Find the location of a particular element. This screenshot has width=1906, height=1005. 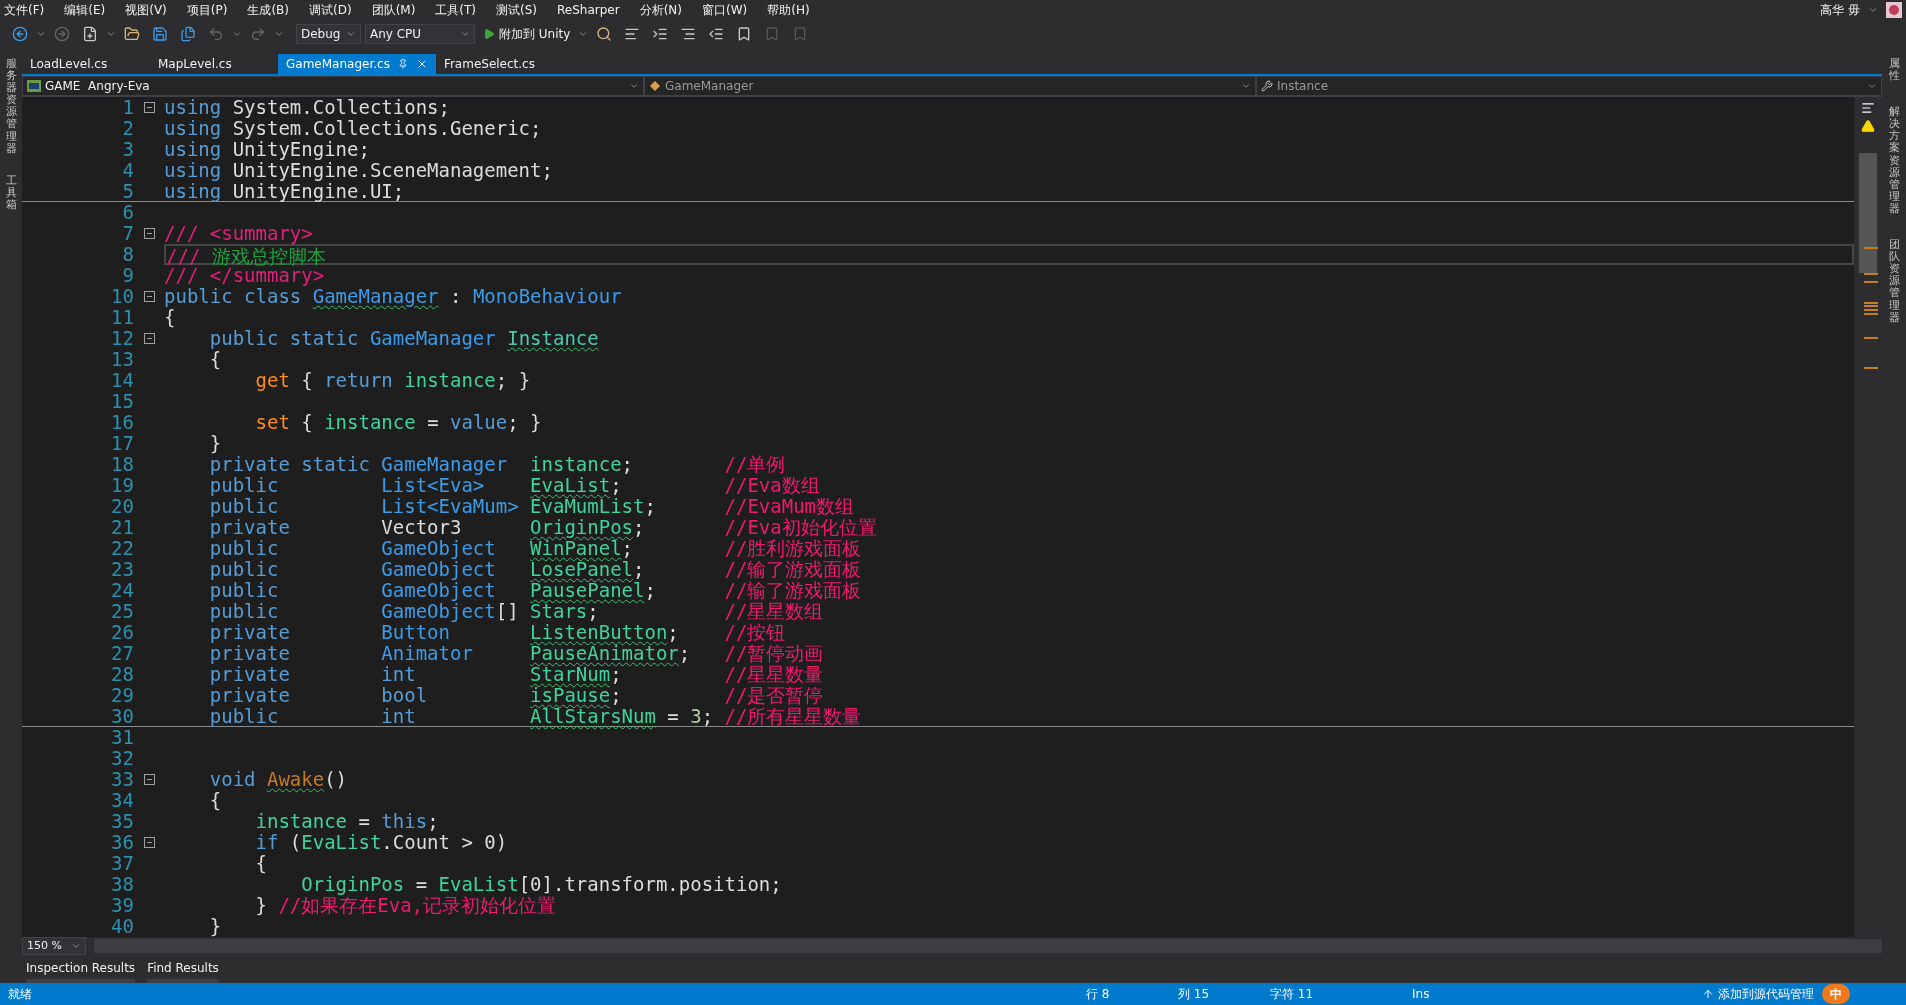

menu-item: 生成(B) is located at coordinates (268, 10).